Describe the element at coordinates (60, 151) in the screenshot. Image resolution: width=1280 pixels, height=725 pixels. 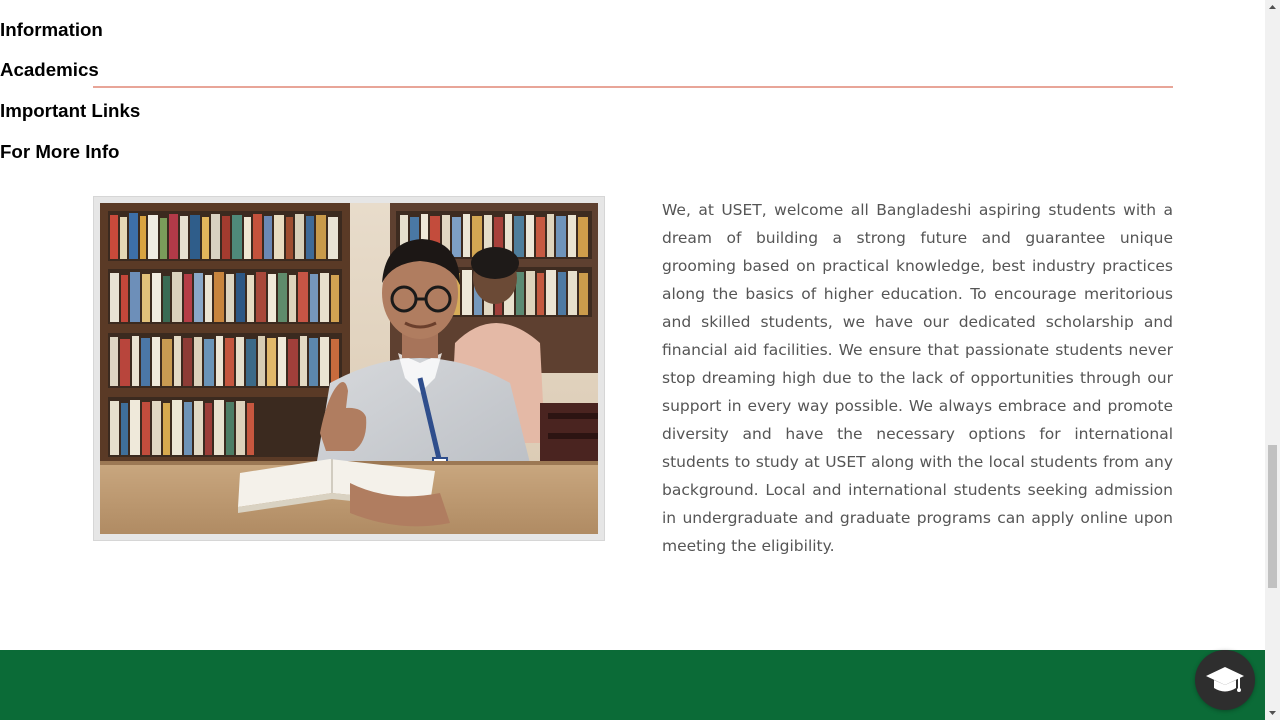
I see `footer-heading-more-info: For More Info` at that location.